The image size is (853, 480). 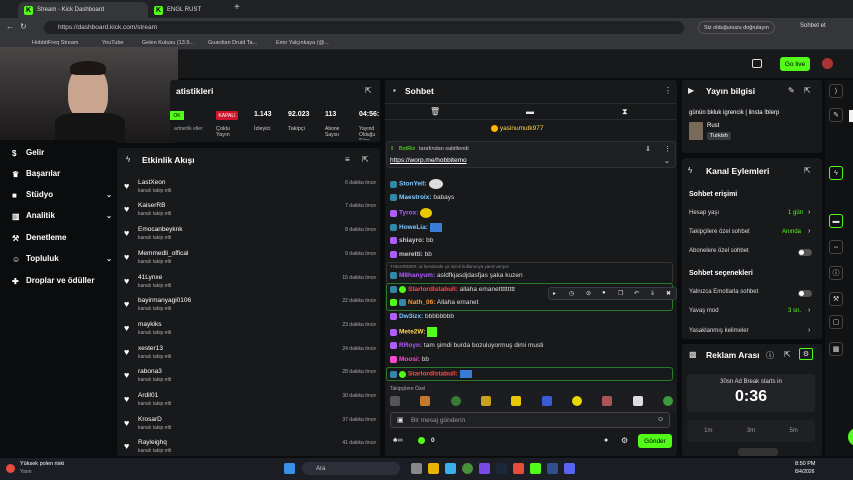 What do you see at coordinates (793, 431) in the screenshot?
I see `ad-option-5m: 5m` at bounding box center [793, 431].